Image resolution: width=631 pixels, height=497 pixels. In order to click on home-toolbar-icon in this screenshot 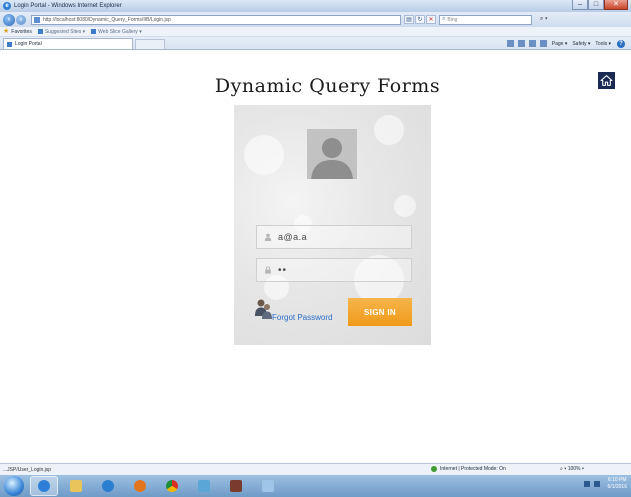, I will do `click(510, 43)`.